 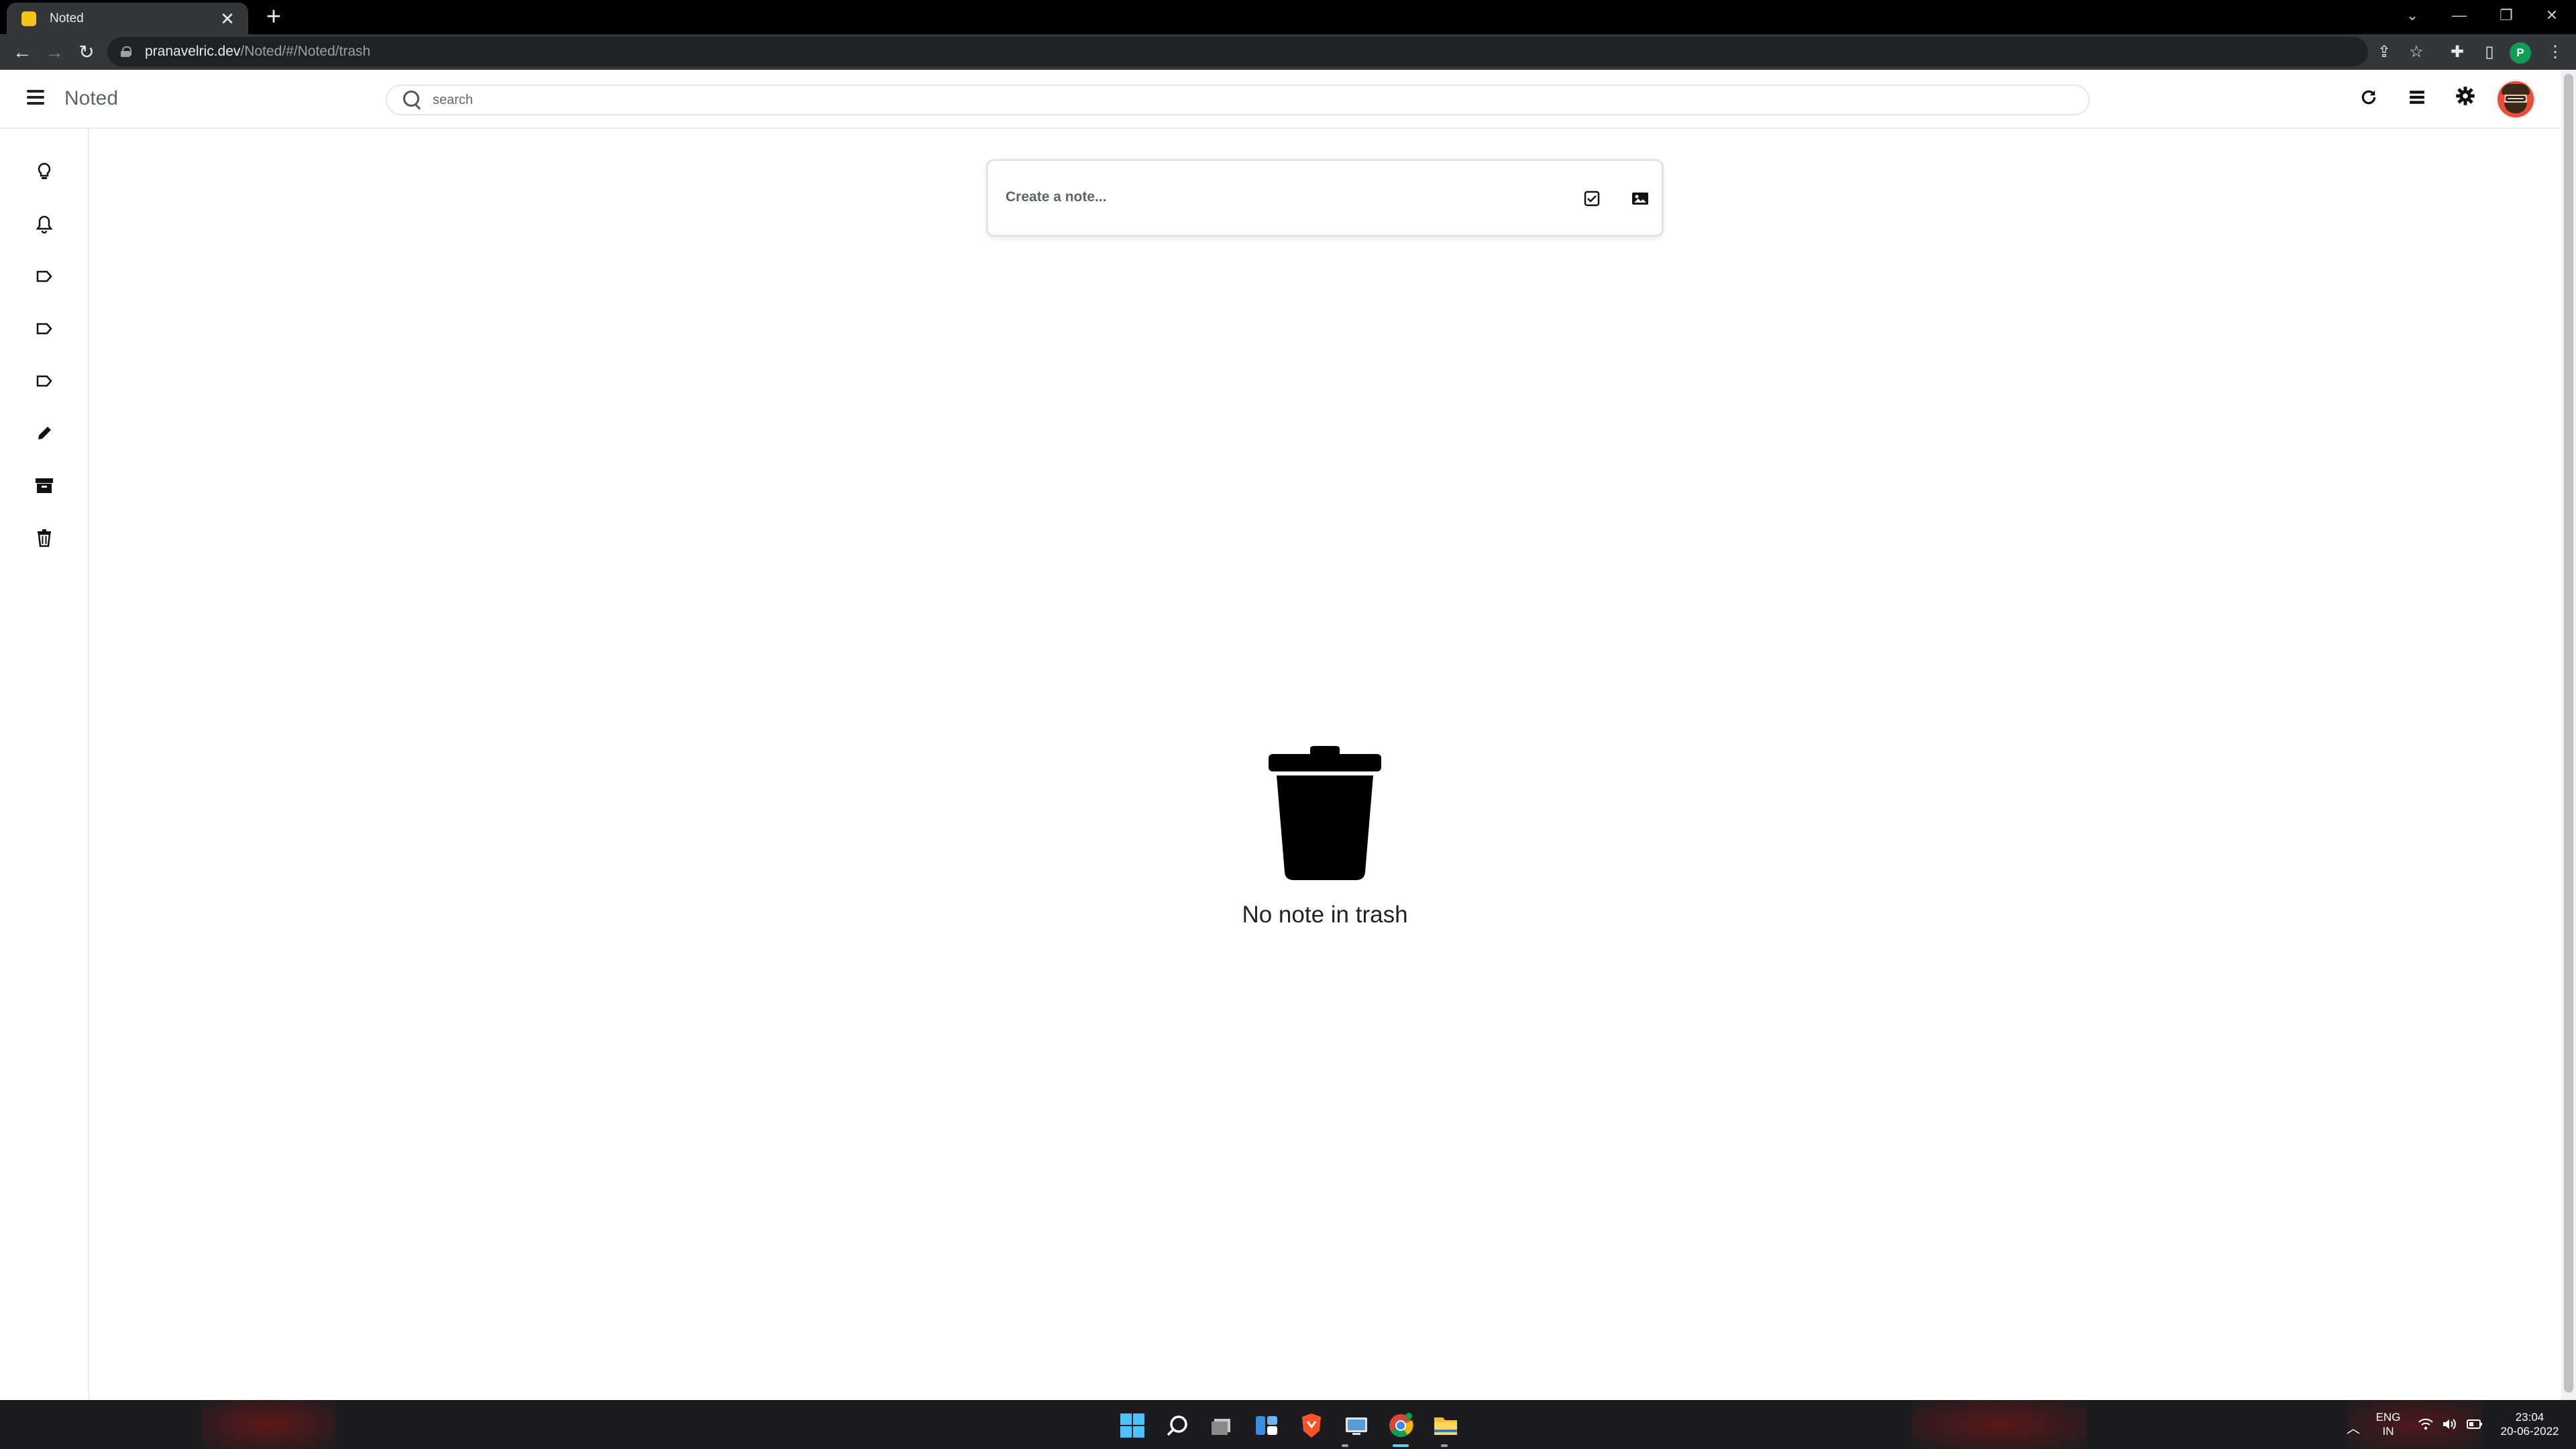 I want to click on url-path: /Noted/#/Noted/trash, so click(x=305, y=51).